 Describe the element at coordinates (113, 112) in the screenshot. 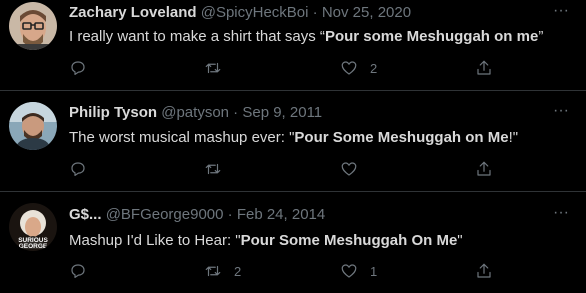

I see `display-name: Philip Tyson` at that location.